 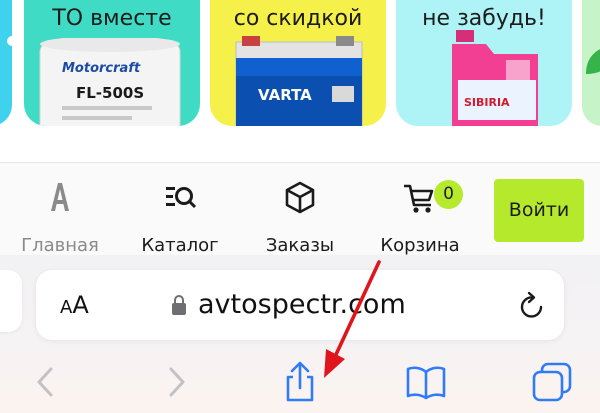 What do you see at coordinates (60, 245) in the screenshot?
I see `nav-home-label: Главная` at bounding box center [60, 245].